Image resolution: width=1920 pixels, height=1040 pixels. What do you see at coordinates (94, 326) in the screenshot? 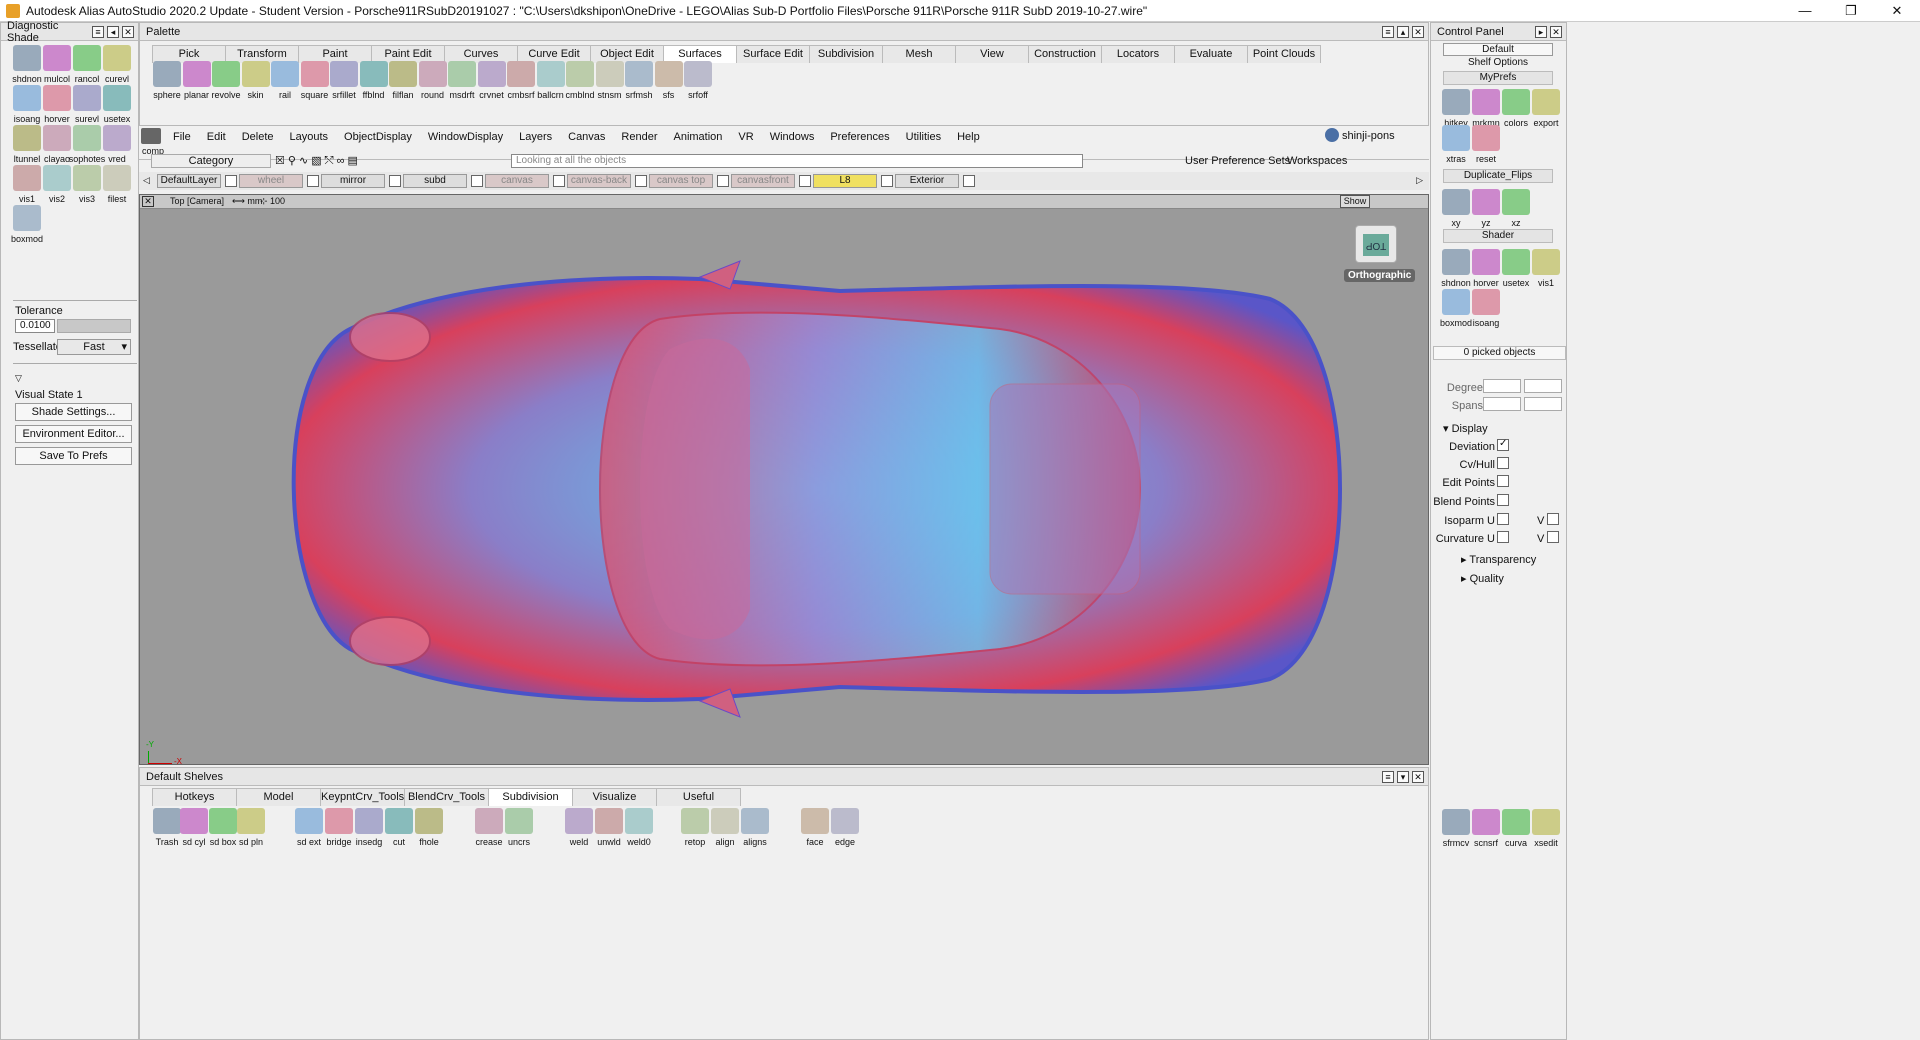
I see `tolerance-slider` at bounding box center [94, 326].